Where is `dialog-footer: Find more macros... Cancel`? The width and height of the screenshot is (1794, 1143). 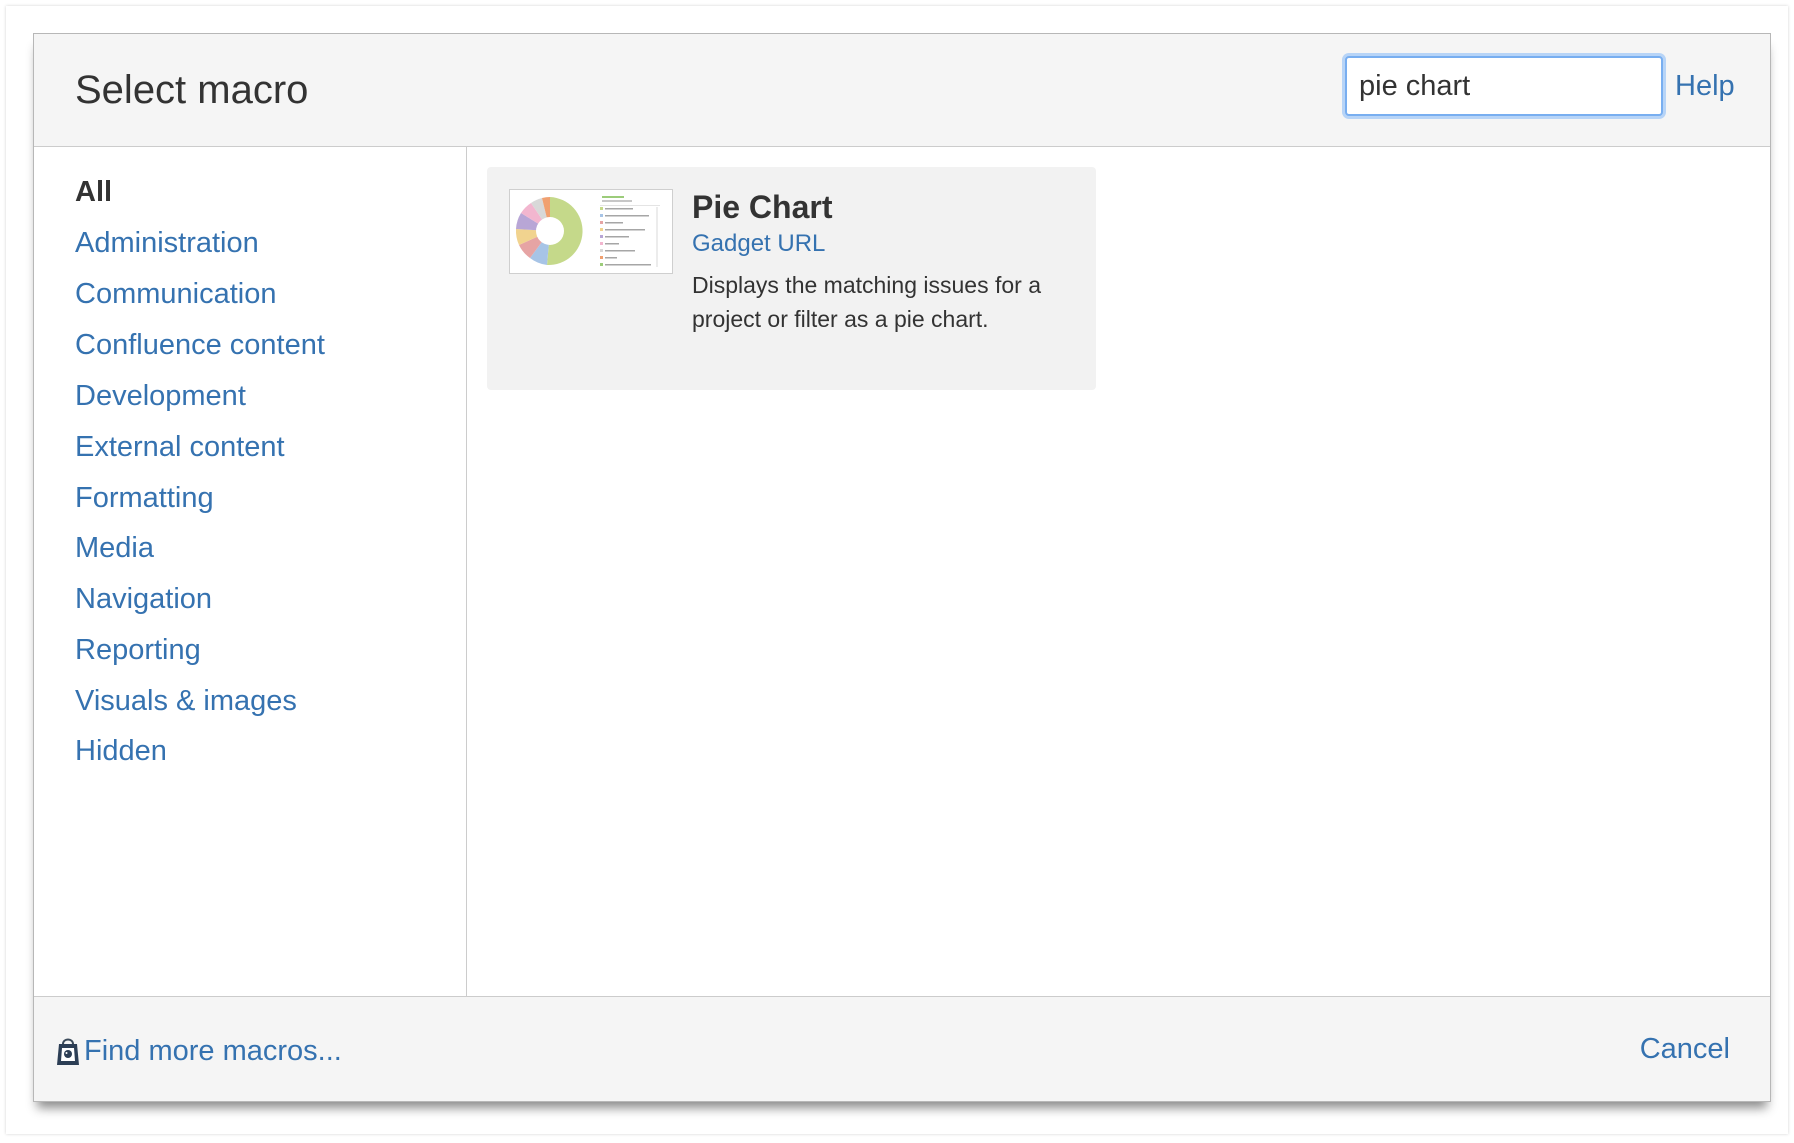
dialog-footer: Find more macros... Cancel is located at coordinates (902, 1048).